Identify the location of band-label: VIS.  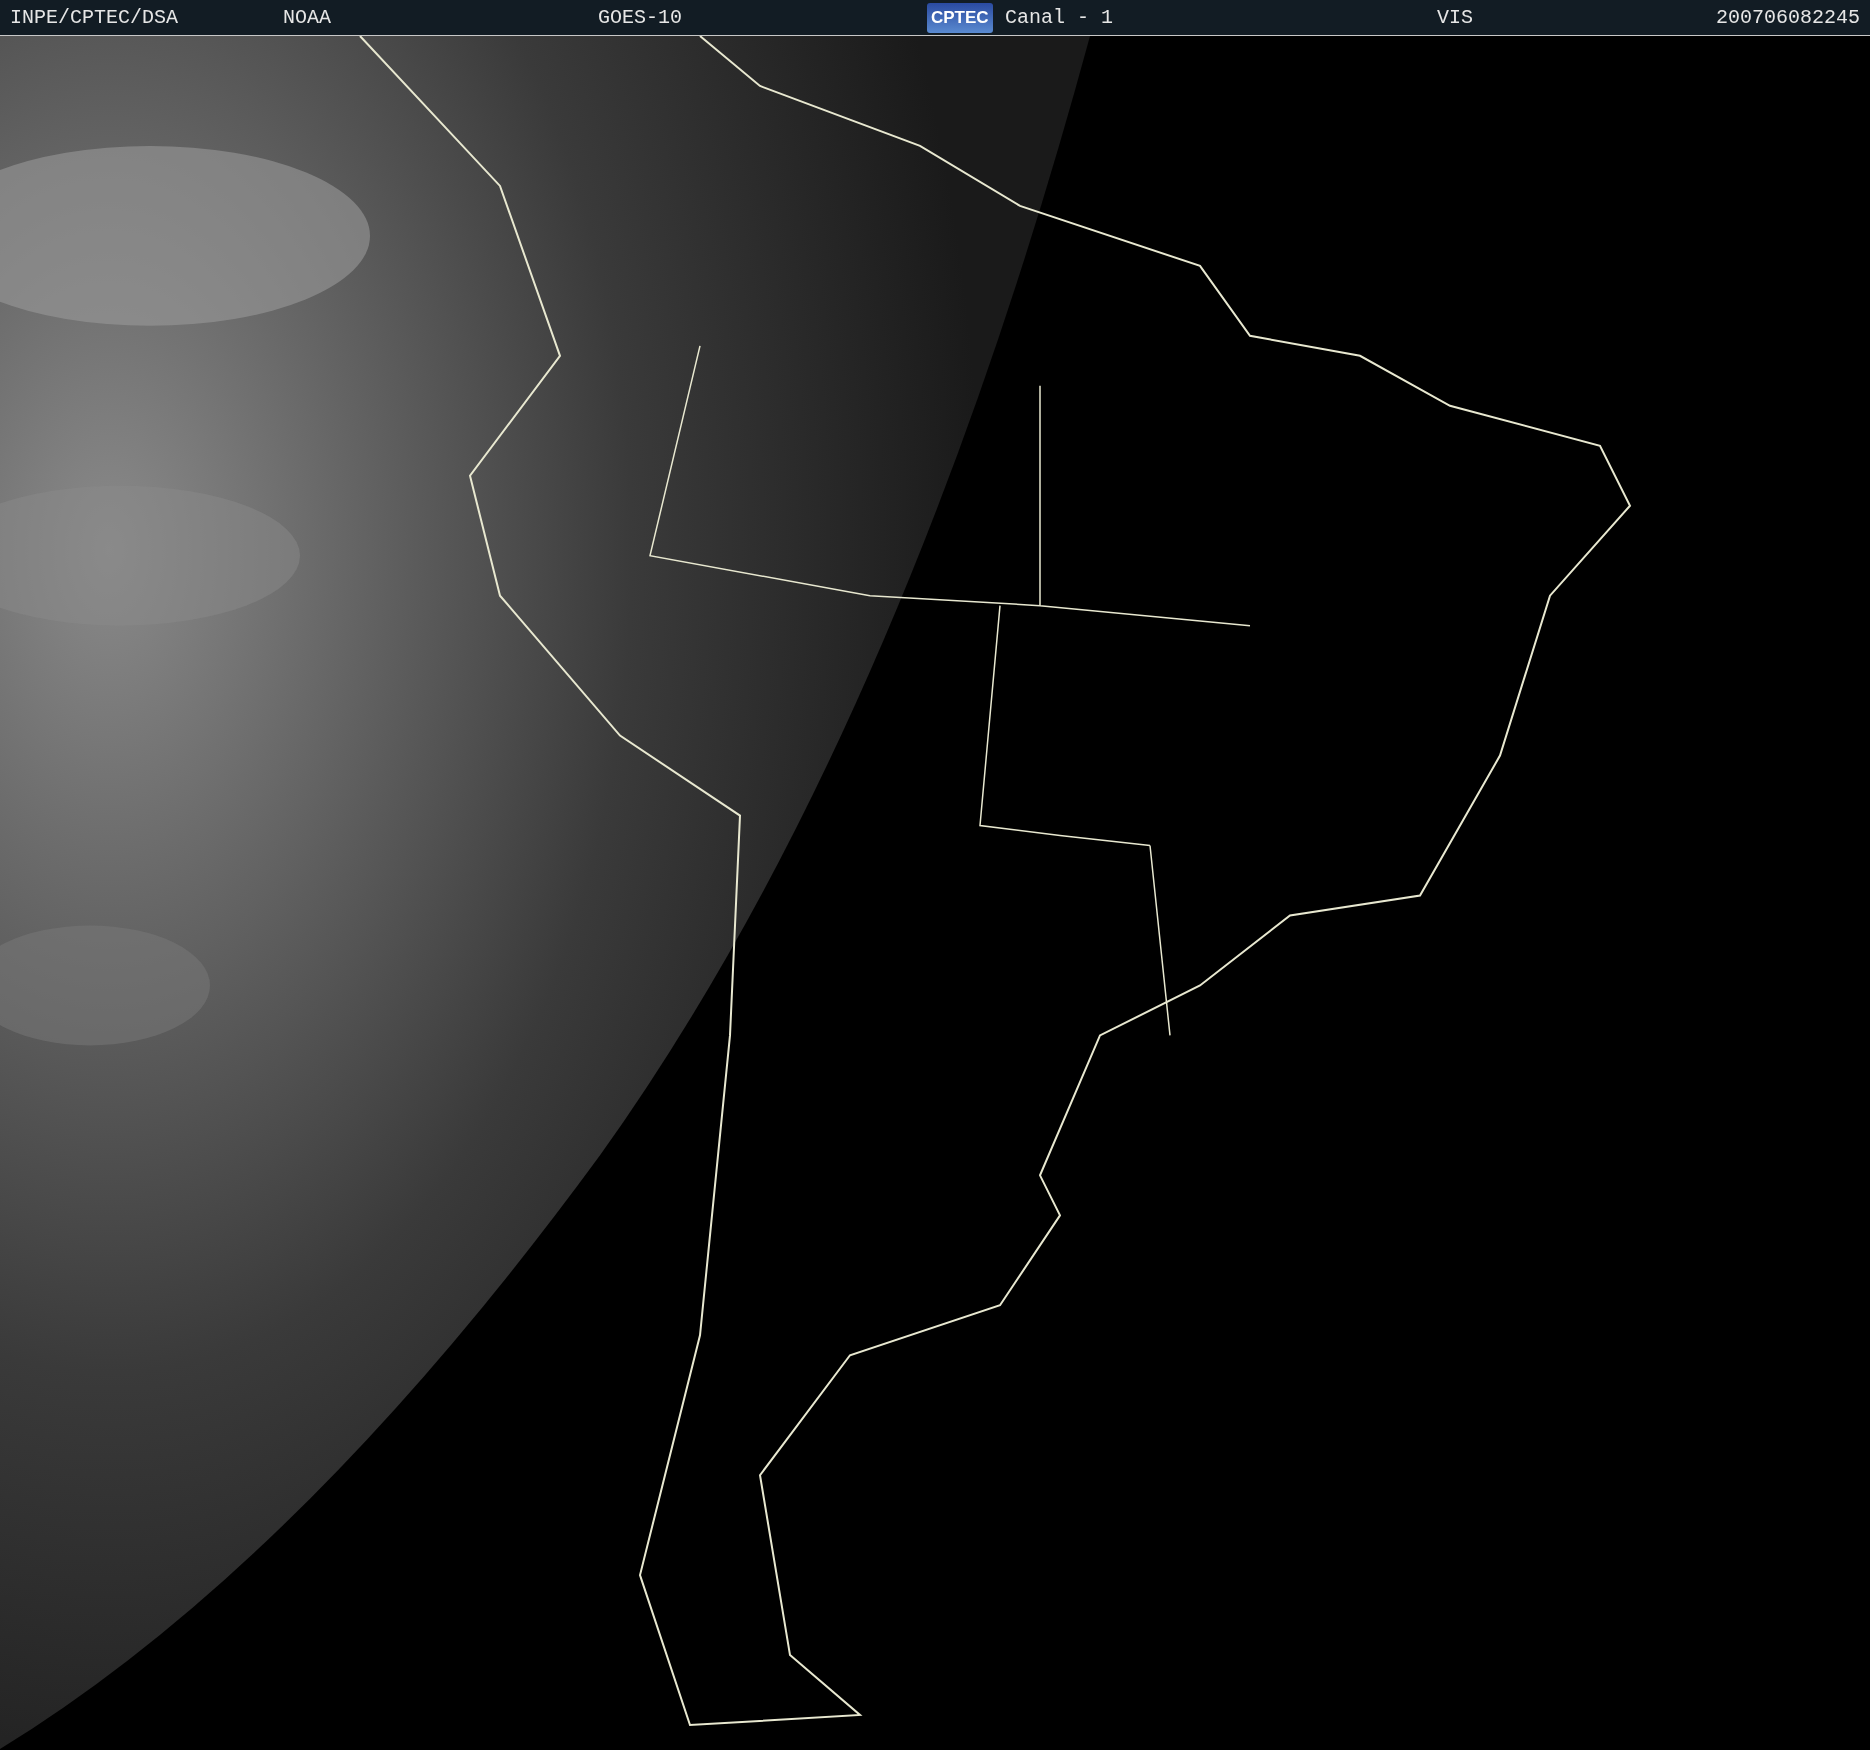
(1455, 17).